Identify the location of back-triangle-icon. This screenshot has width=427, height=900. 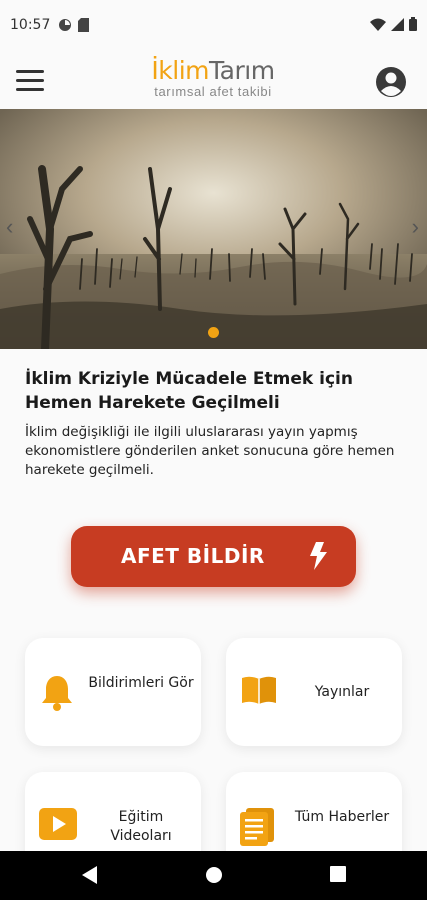
(89, 875).